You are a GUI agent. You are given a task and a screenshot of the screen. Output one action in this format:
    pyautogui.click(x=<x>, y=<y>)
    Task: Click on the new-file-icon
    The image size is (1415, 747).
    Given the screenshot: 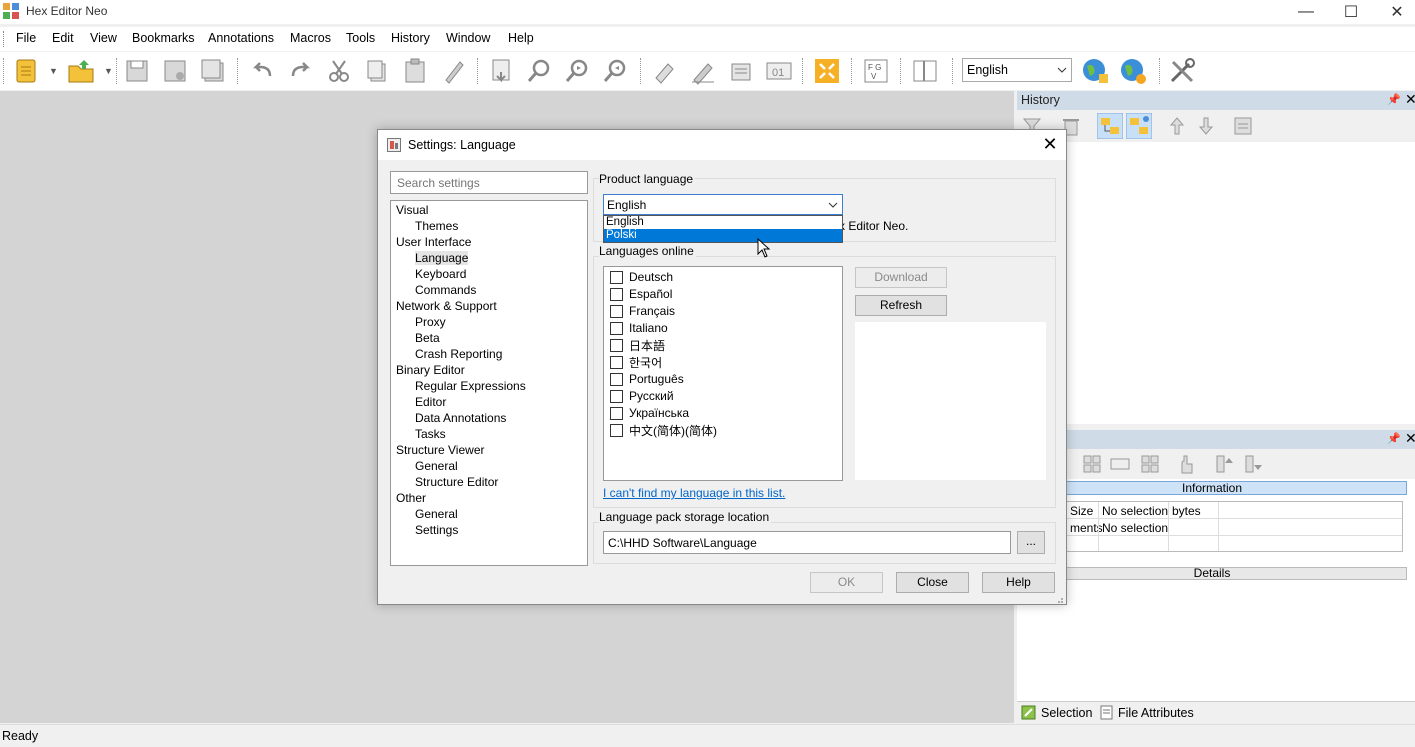 What is the action you would take?
    pyautogui.click(x=27, y=71)
    